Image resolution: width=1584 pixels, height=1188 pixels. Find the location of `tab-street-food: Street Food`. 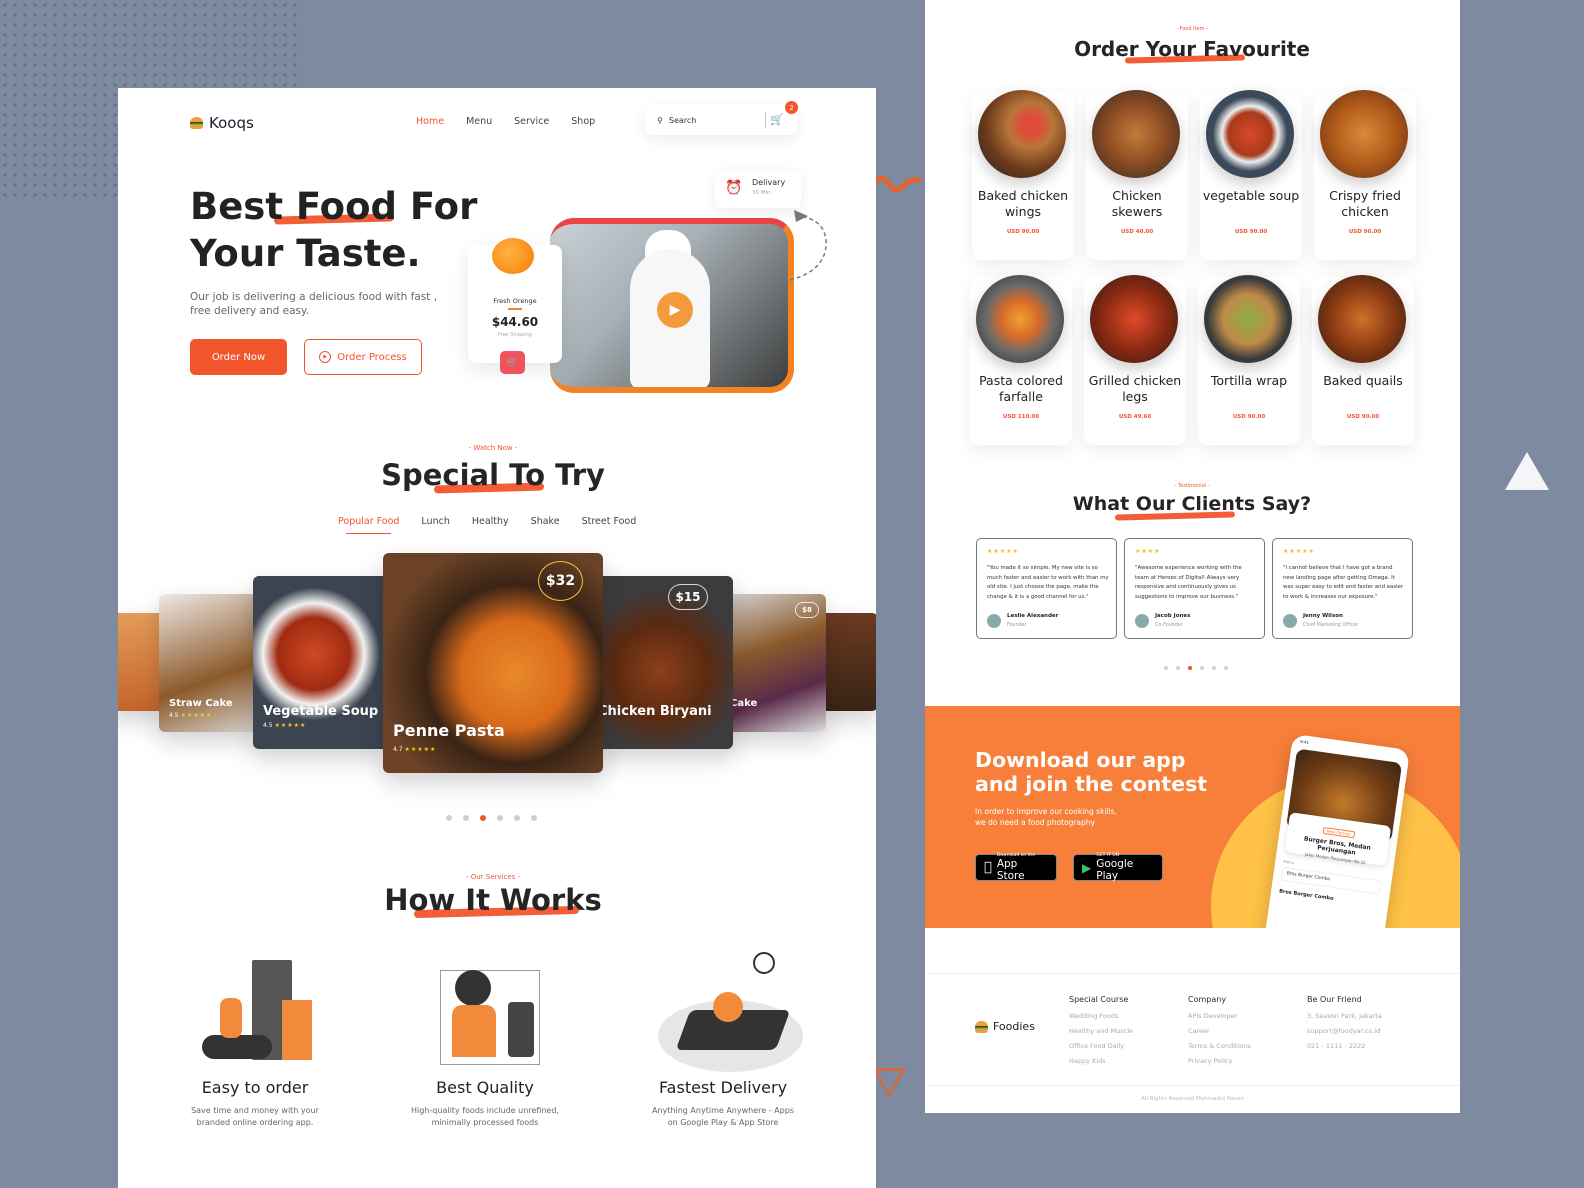

tab-street-food: Street Food is located at coordinates (609, 521).